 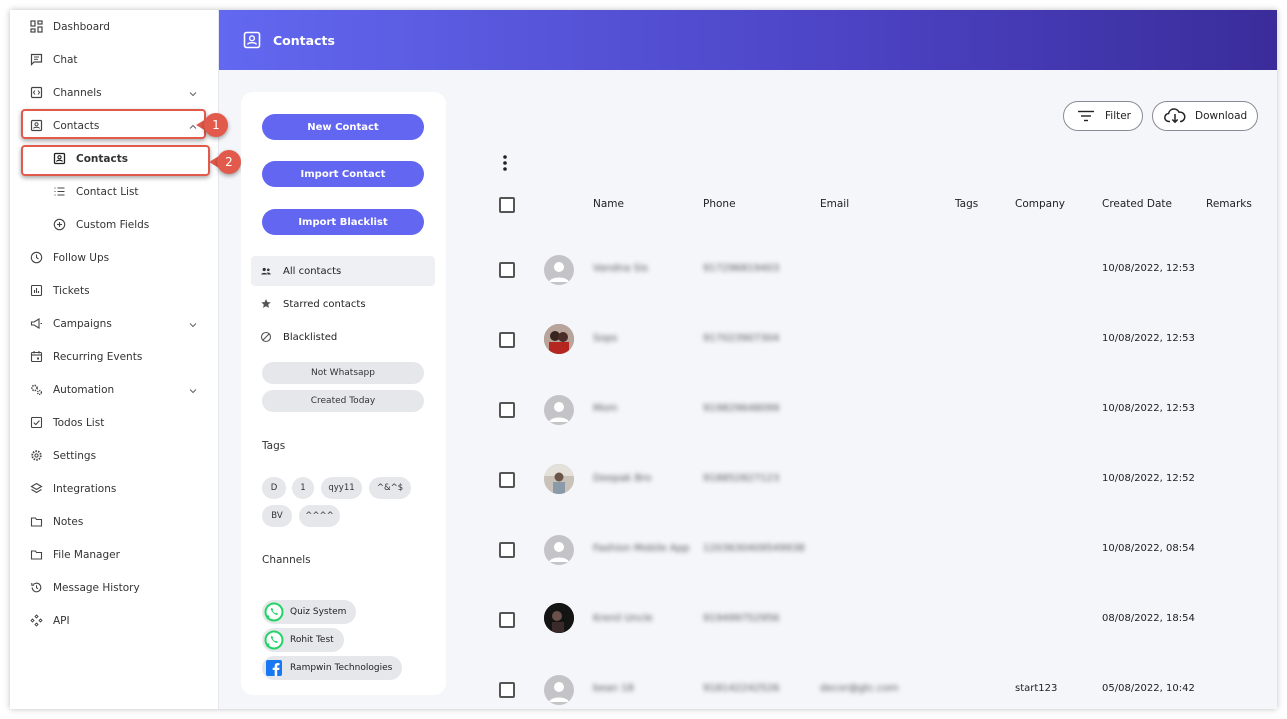 I want to click on sidebar-item-settings: Settings, so click(x=114, y=455).